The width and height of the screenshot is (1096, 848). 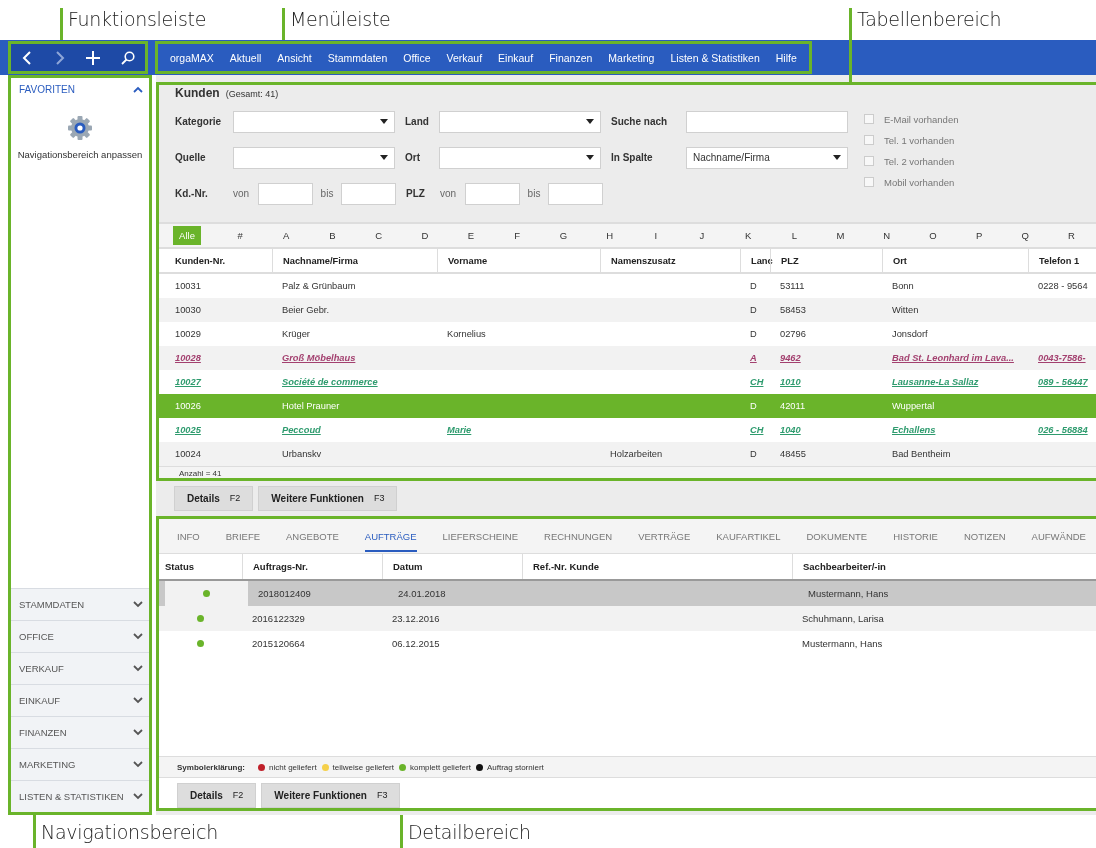 I want to click on sidebar-section-header: FAVORITEN, so click(x=80, y=89).